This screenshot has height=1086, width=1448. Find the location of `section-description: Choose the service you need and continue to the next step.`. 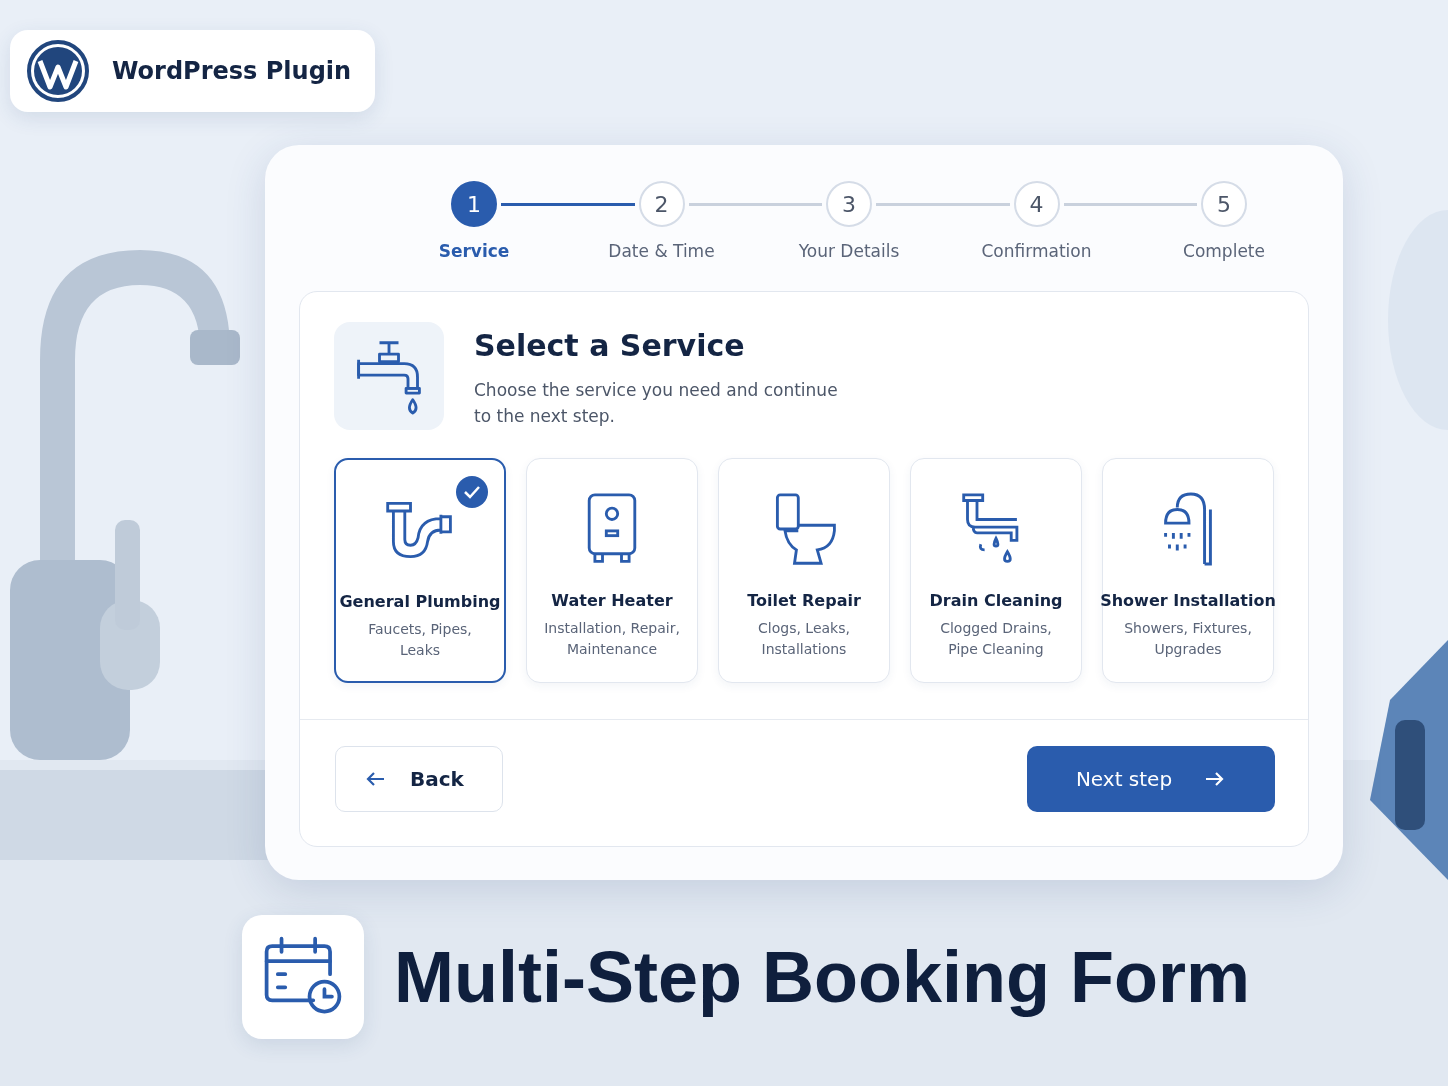

section-description: Choose the service you need and continue to the next step. is located at coordinates (656, 403).